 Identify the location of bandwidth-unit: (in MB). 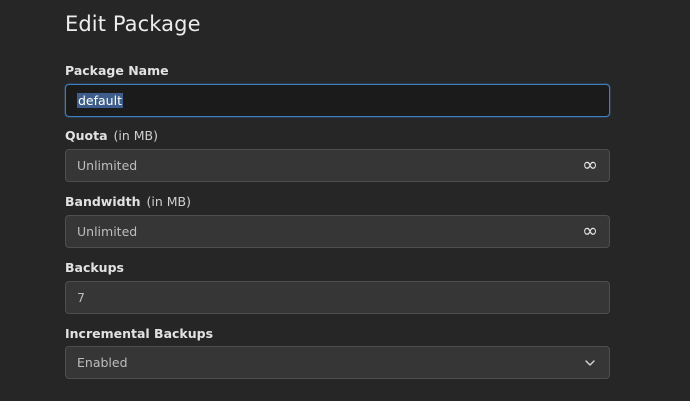
(168, 201).